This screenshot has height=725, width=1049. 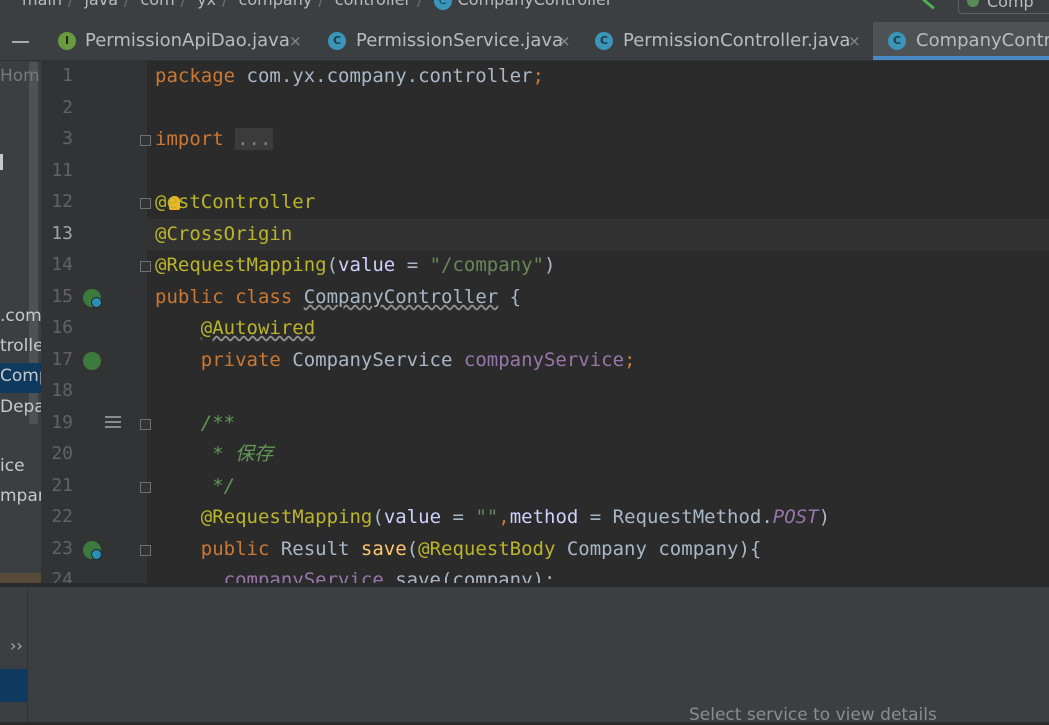 What do you see at coordinates (62, 296) in the screenshot?
I see `line-number: 15` at bounding box center [62, 296].